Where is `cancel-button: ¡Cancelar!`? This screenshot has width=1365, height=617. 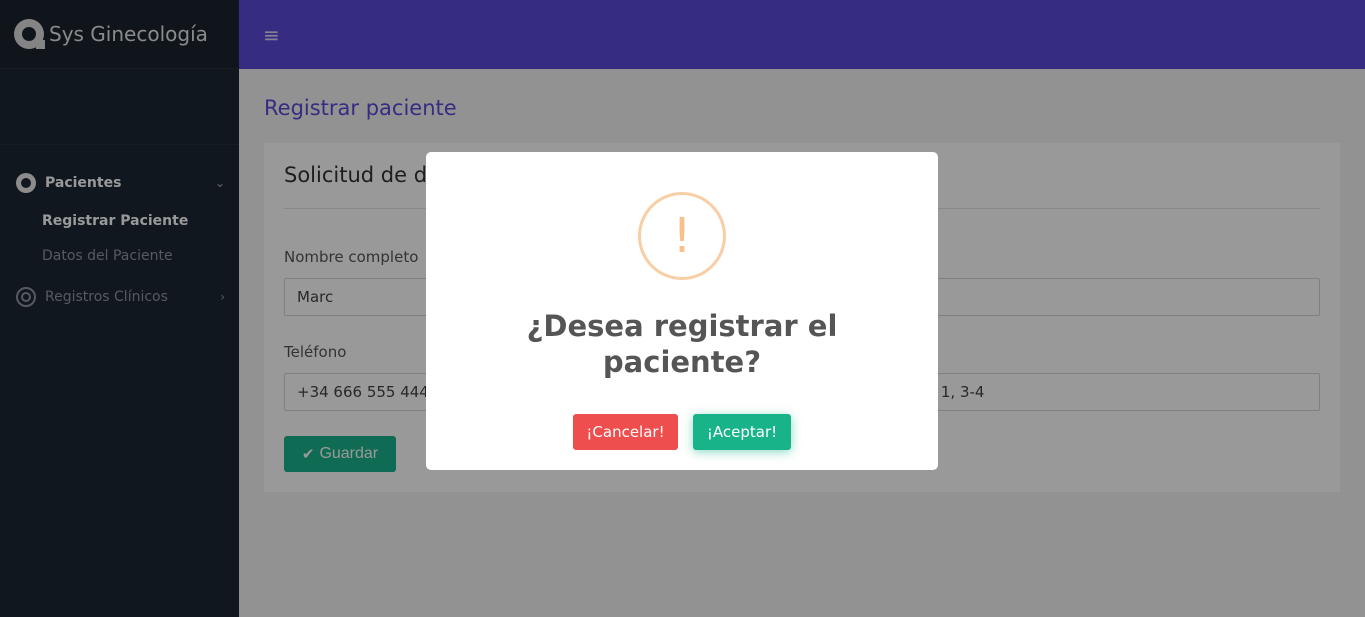
cancel-button: ¡Cancelar! is located at coordinates (625, 432).